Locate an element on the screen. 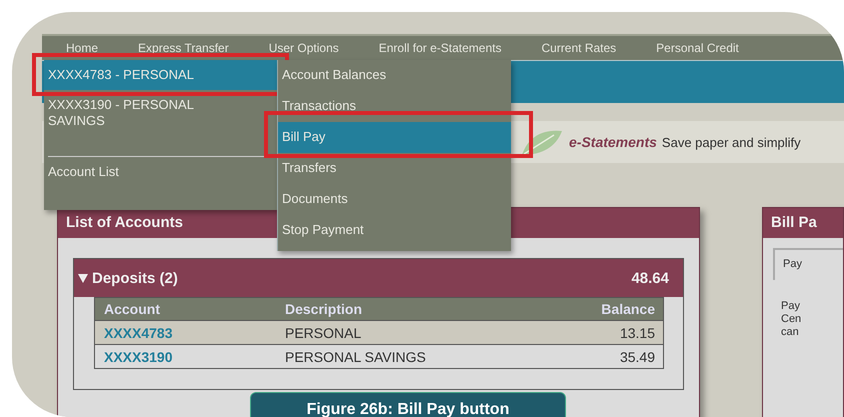  nav-link: User Options is located at coordinates (303, 48).